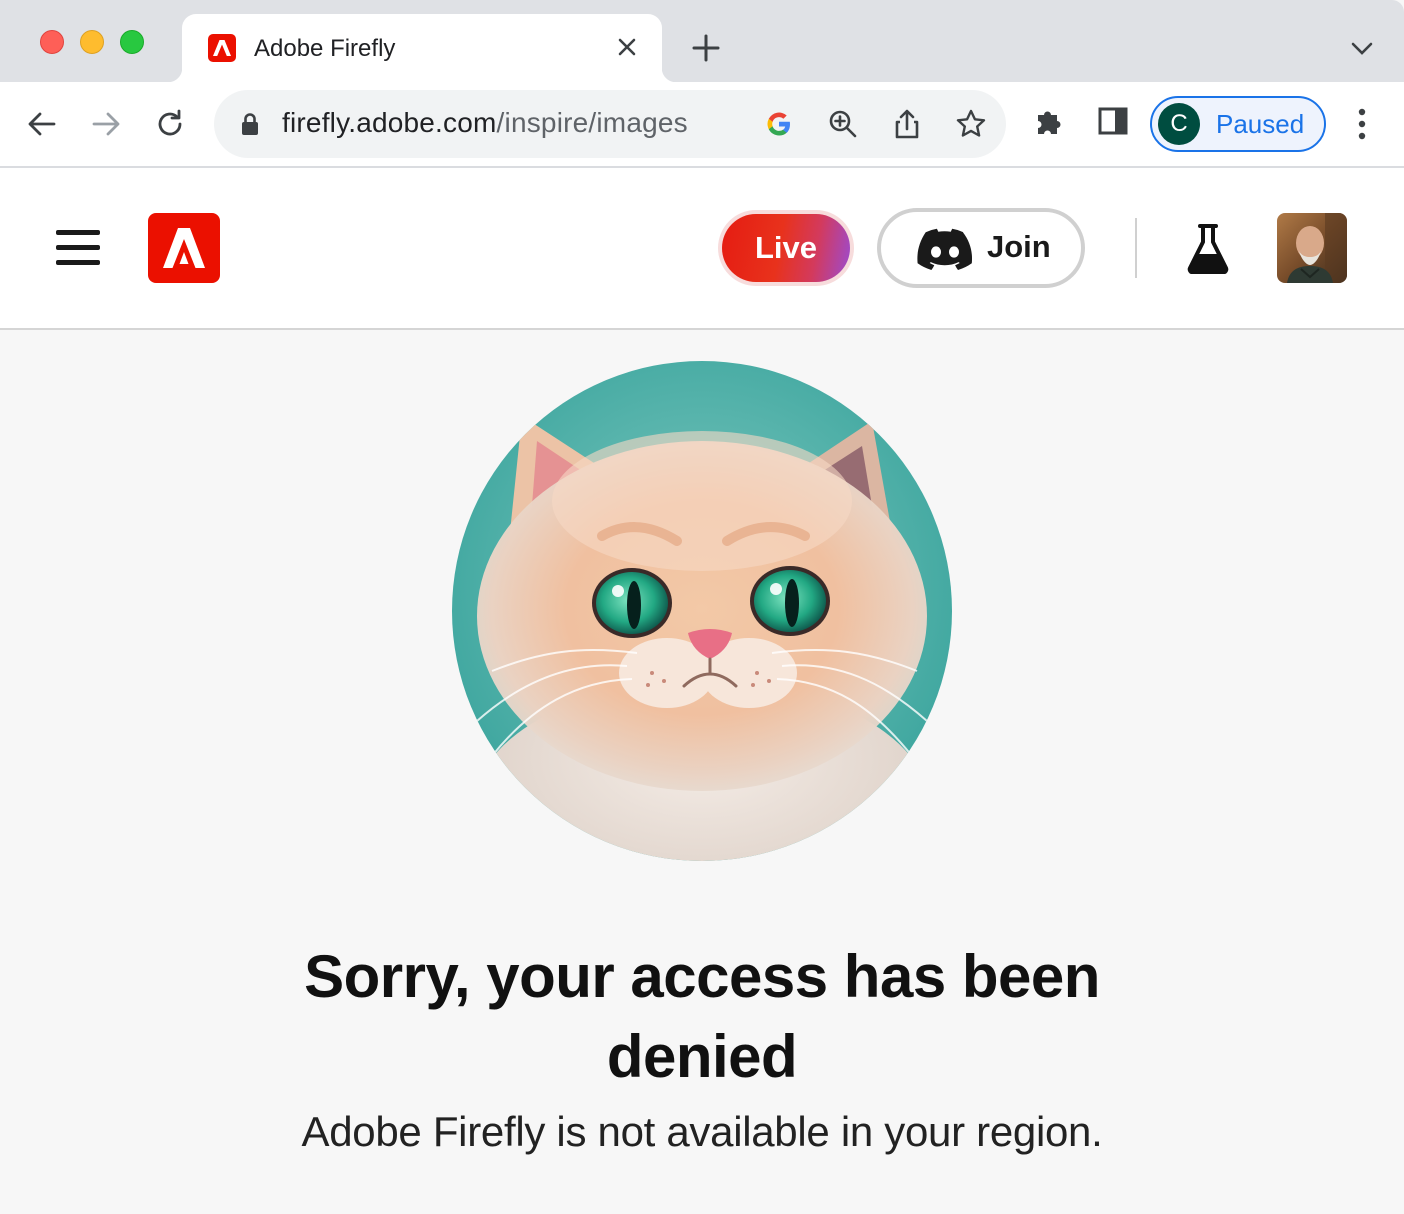  What do you see at coordinates (1362, 48) in the screenshot?
I see `chevron-down-icon` at bounding box center [1362, 48].